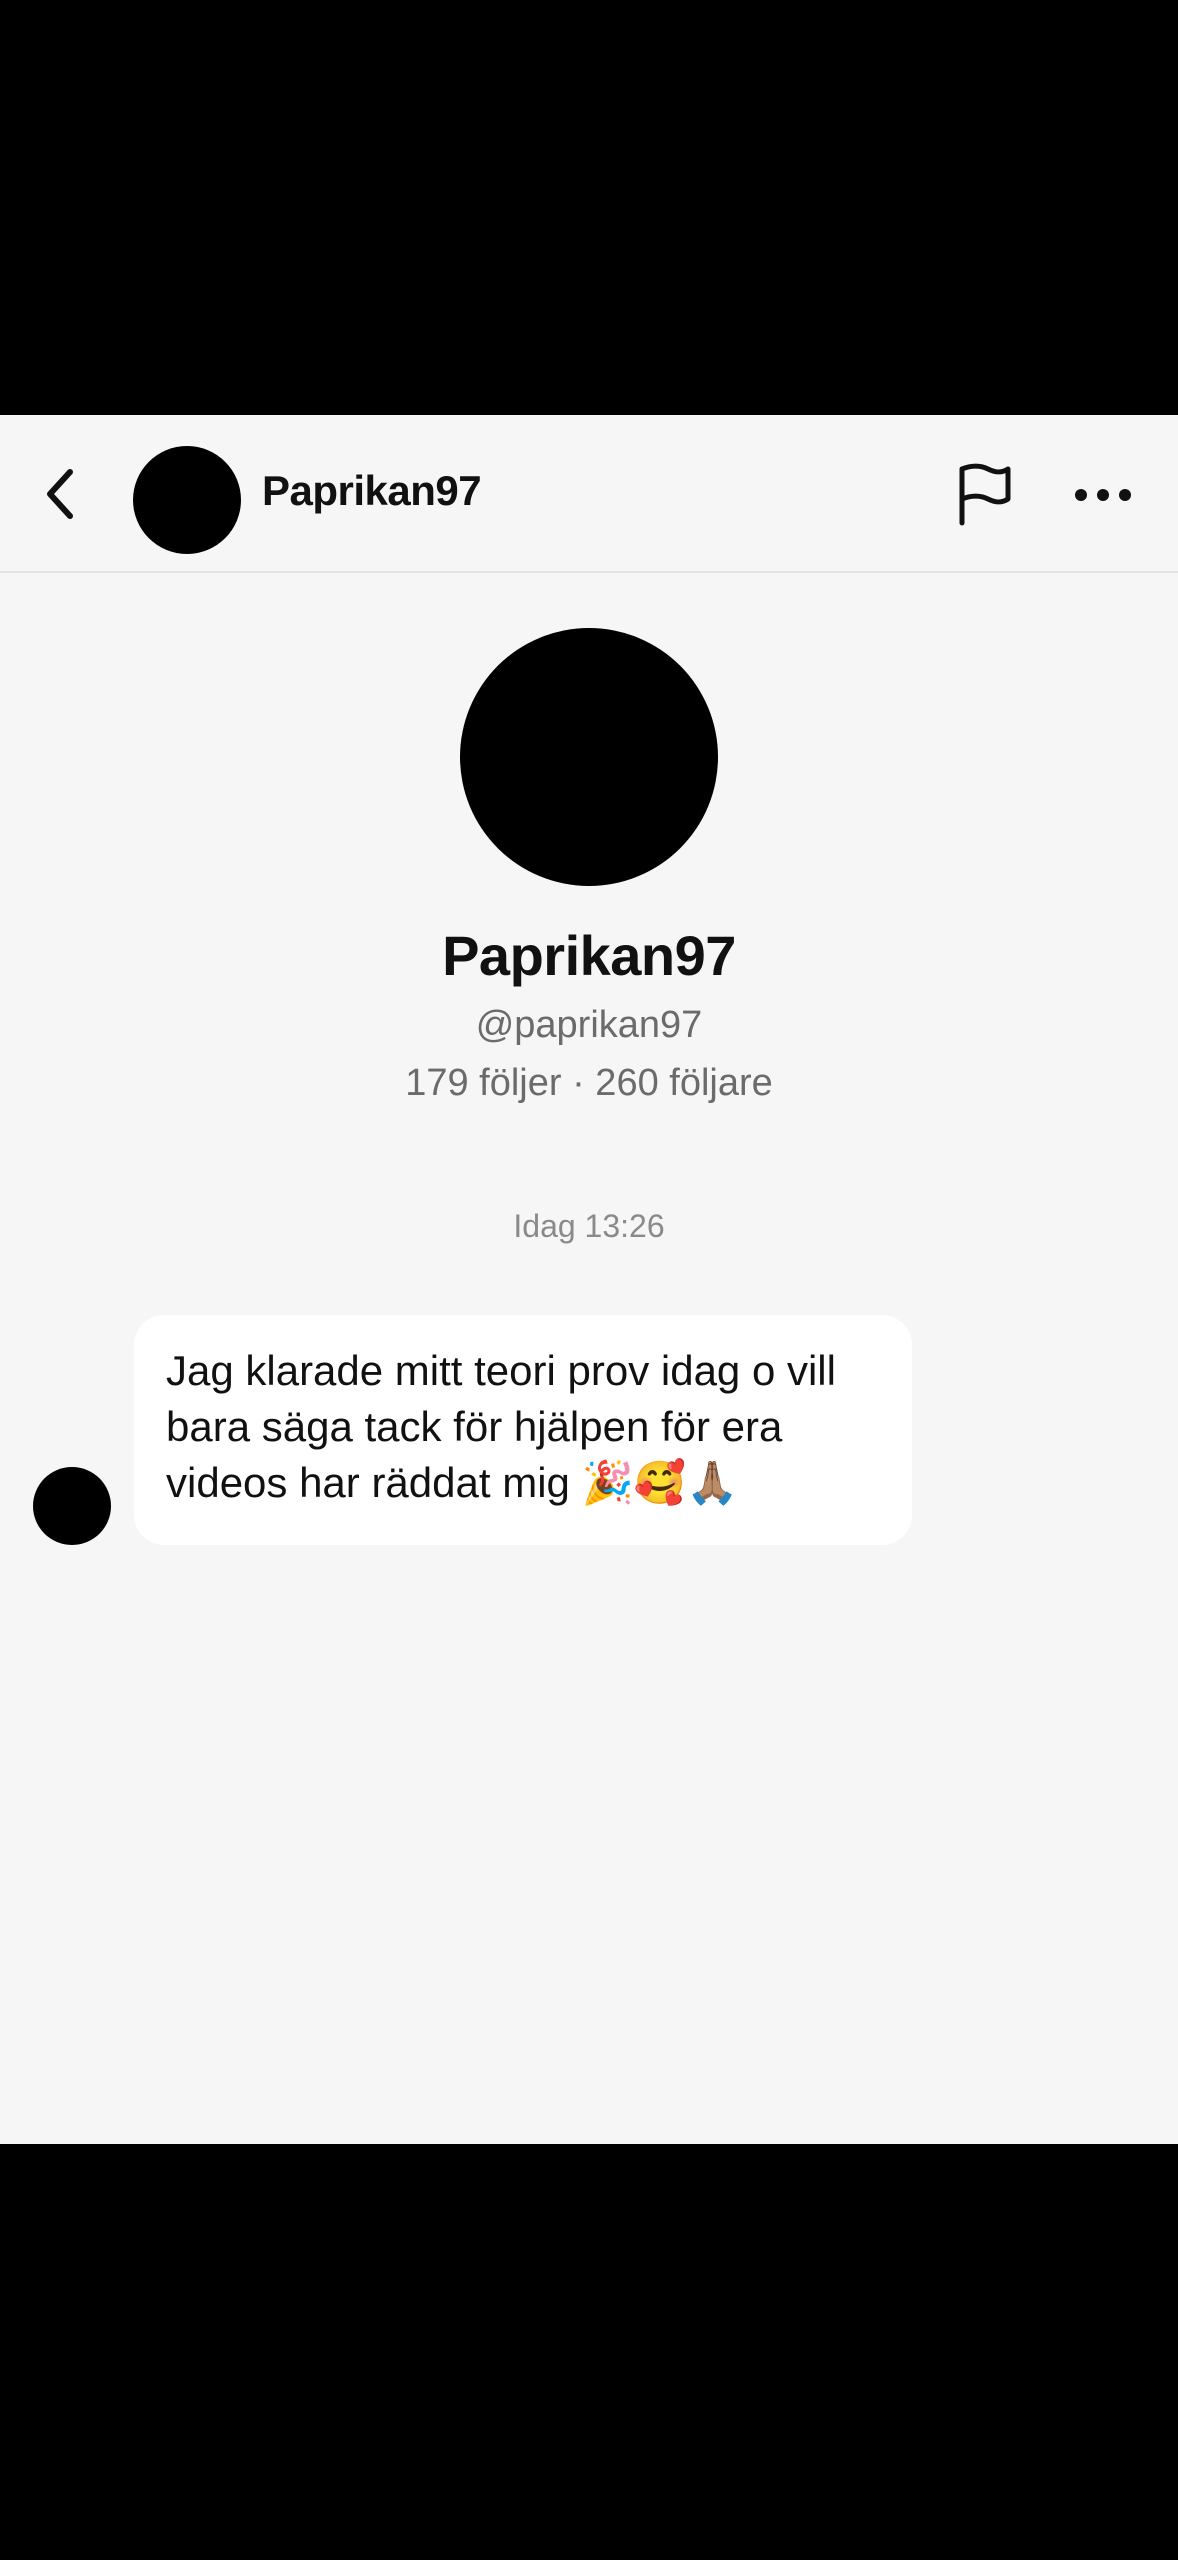  Describe the element at coordinates (589, 1025) in the screenshot. I see `profile-handle: @paprikan97` at that location.